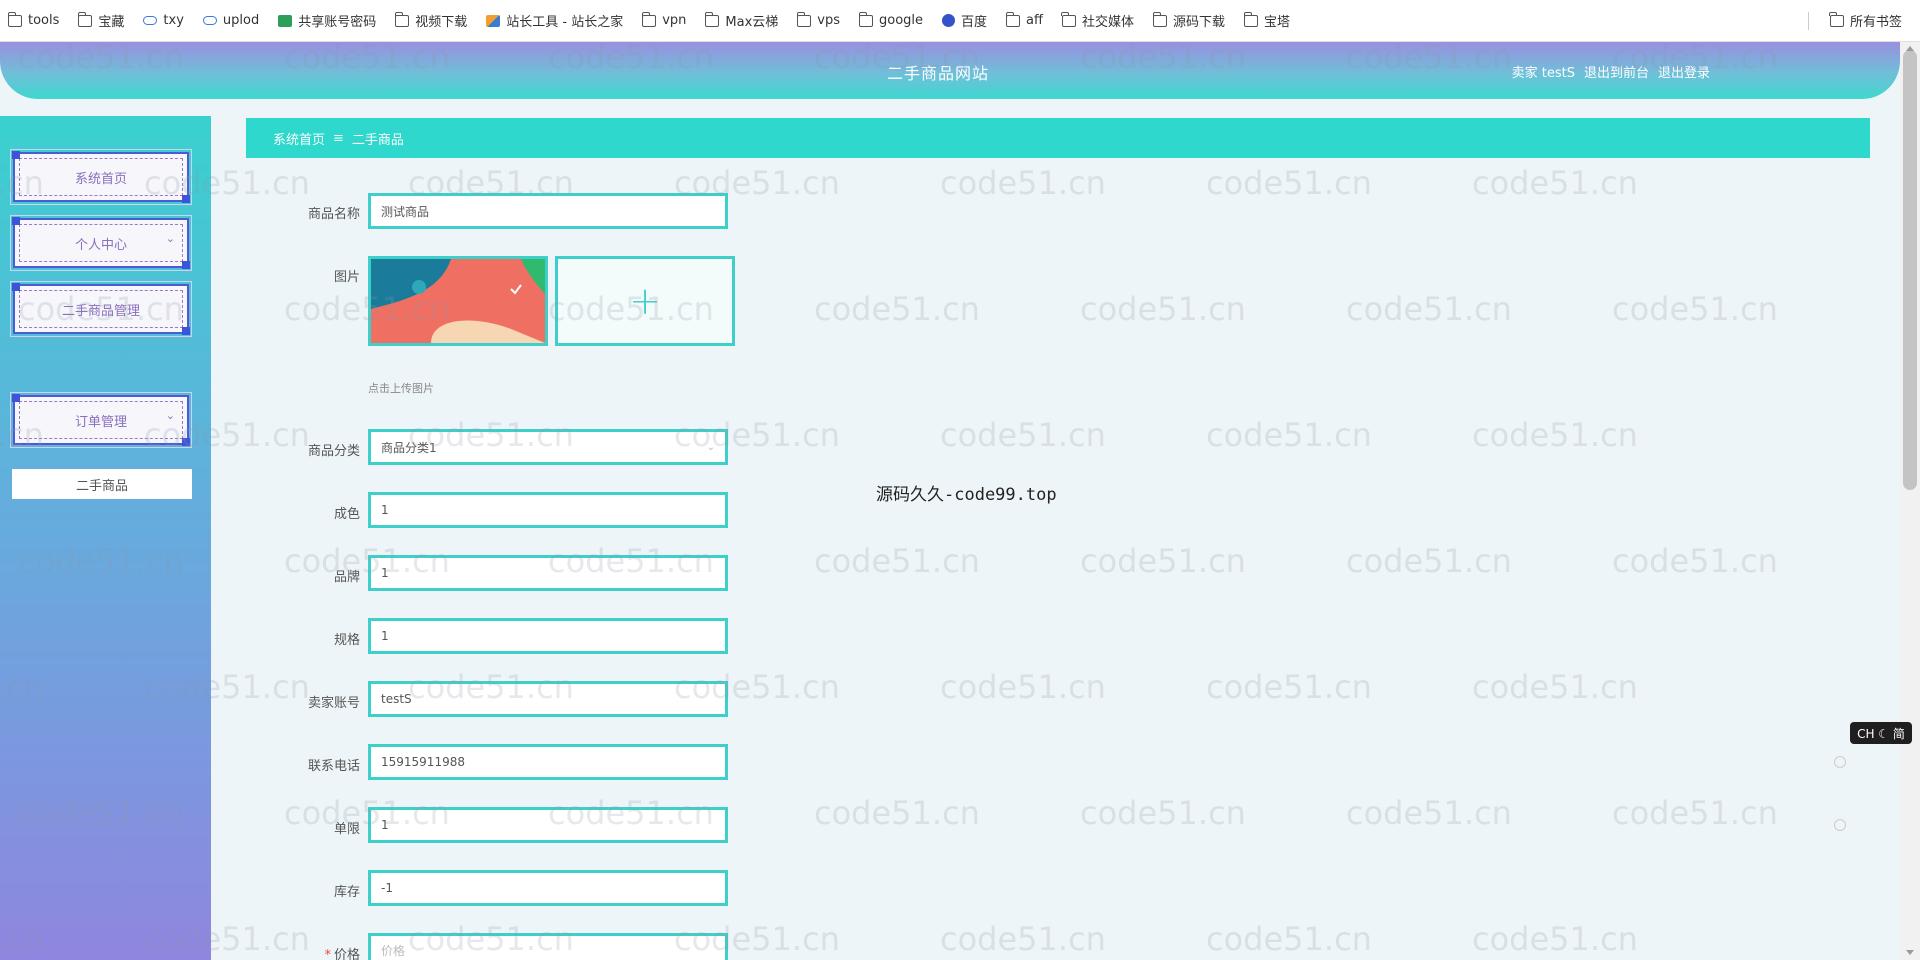 This screenshot has height=960, width=1920. I want to click on grid-icon, so click(285, 20).